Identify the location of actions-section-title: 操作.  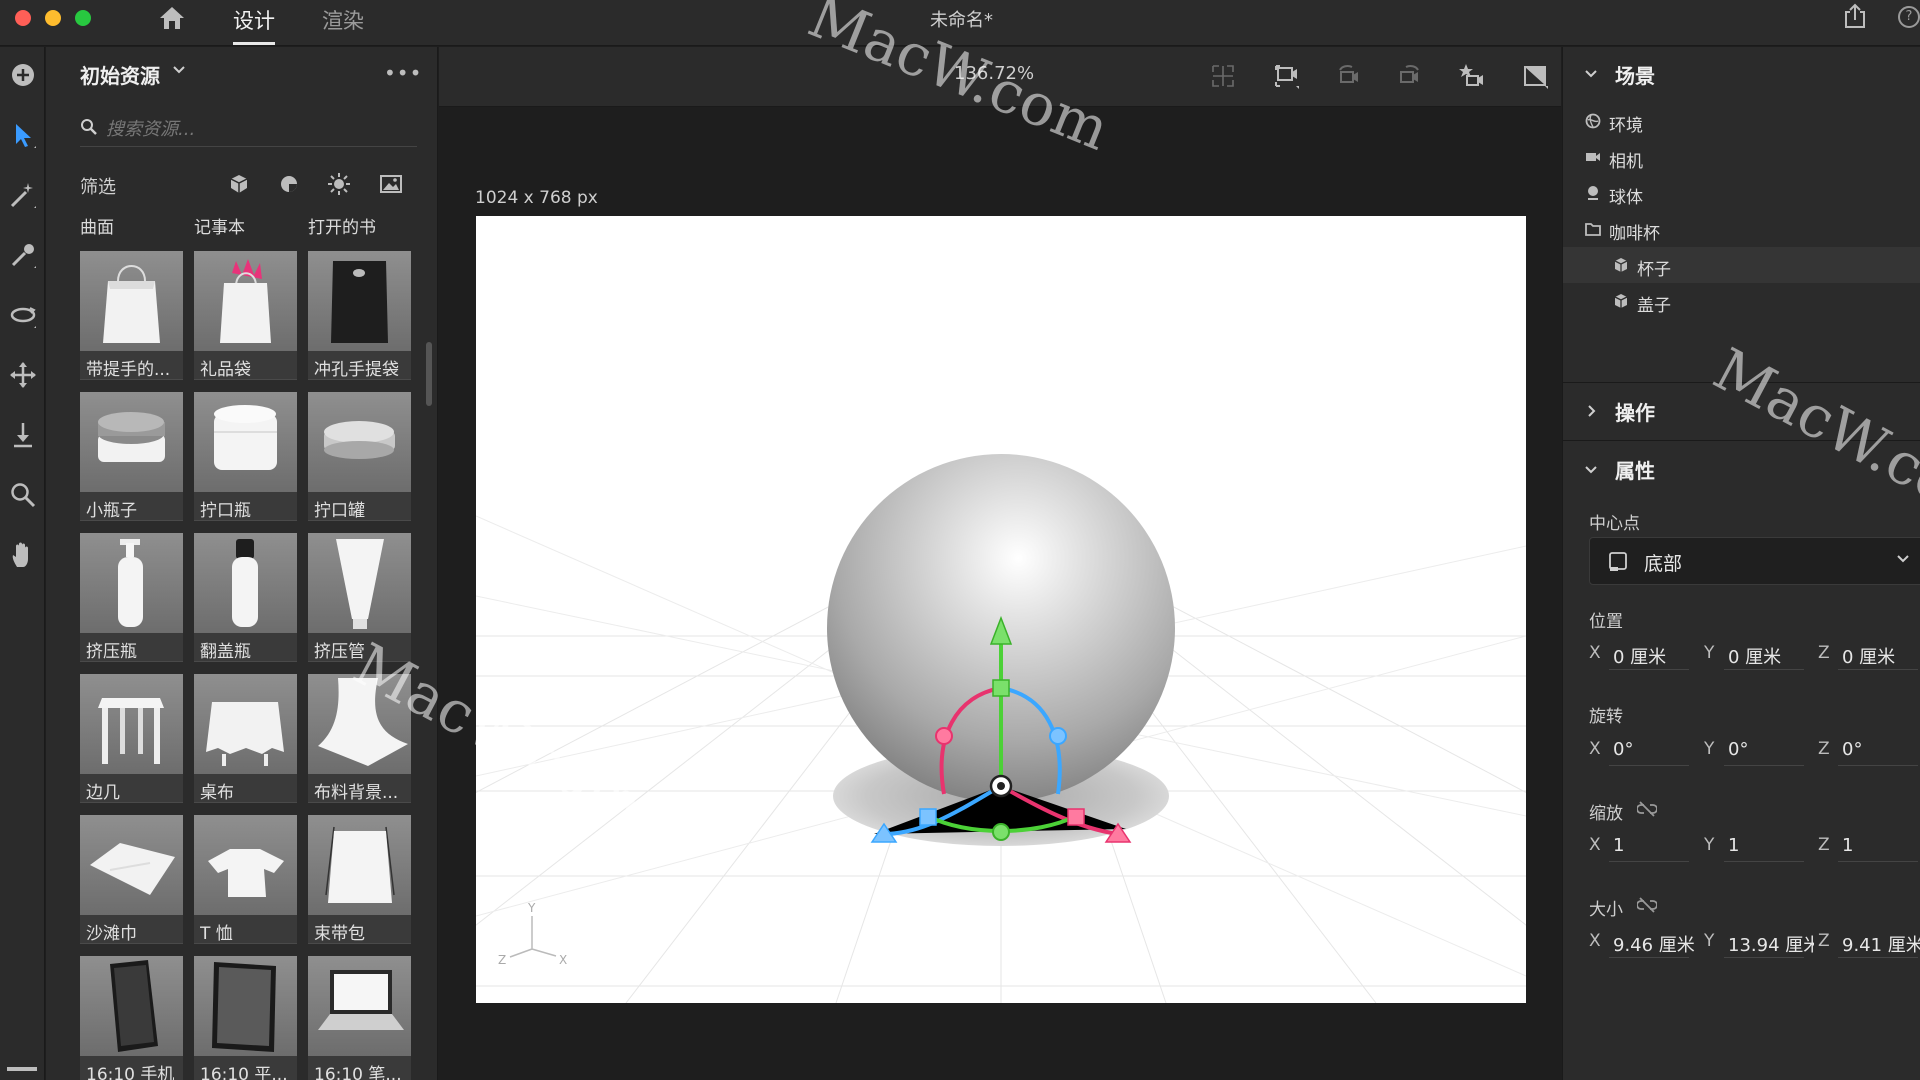
(1635, 411).